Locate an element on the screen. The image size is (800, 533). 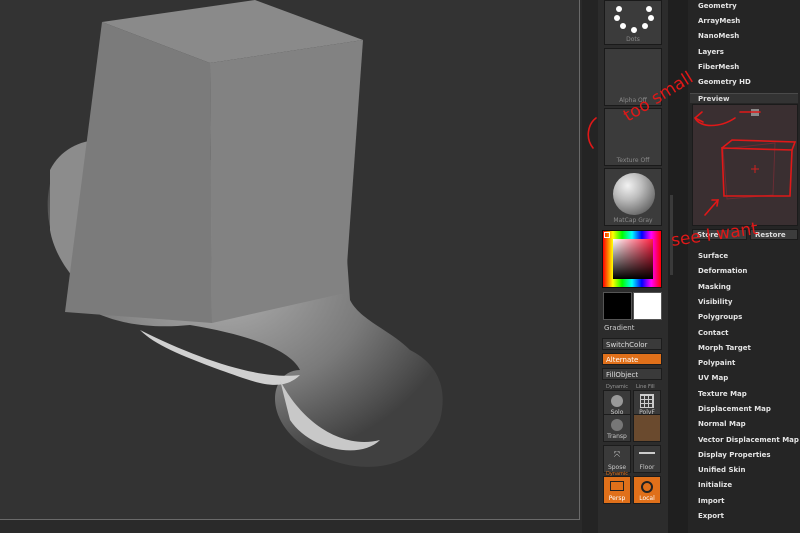
fillobject-button: FillObject is located at coordinates (632, 374).